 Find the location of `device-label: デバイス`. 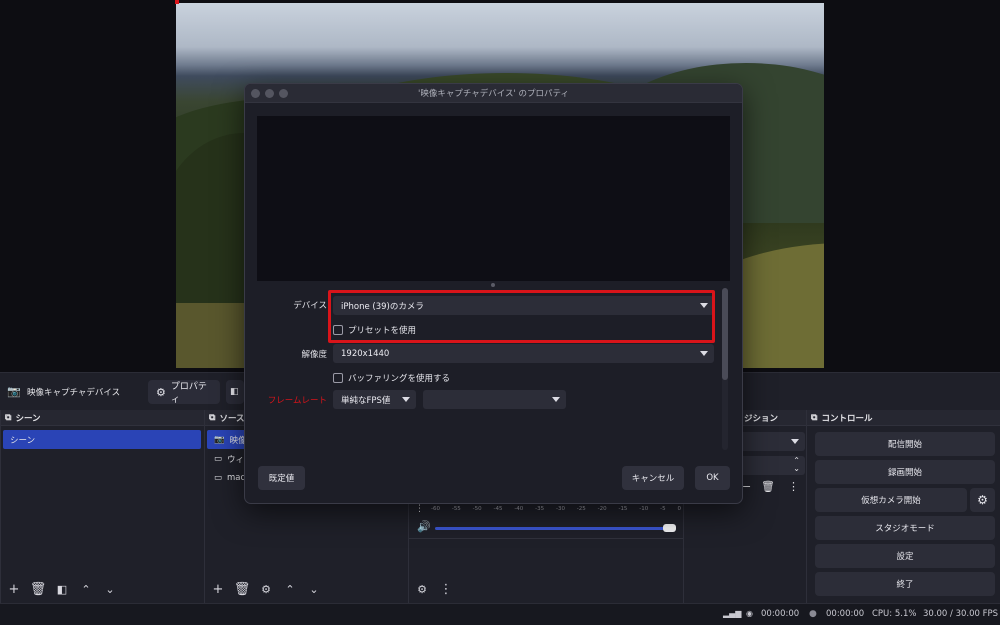

device-label: デバイス is located at coordinates (310, 306).